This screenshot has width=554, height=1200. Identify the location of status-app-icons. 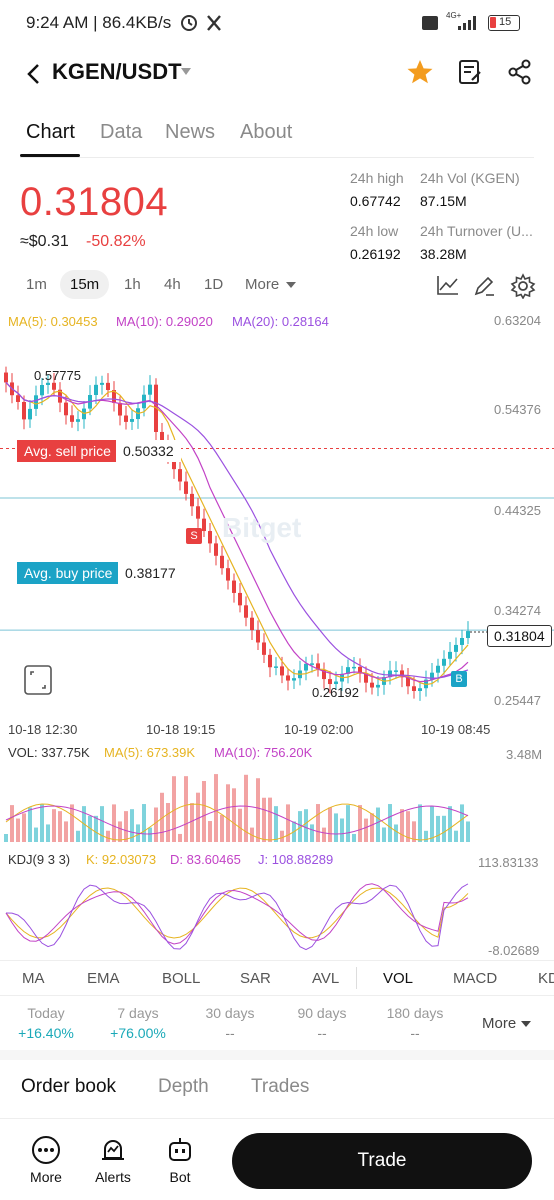
(201, 23).